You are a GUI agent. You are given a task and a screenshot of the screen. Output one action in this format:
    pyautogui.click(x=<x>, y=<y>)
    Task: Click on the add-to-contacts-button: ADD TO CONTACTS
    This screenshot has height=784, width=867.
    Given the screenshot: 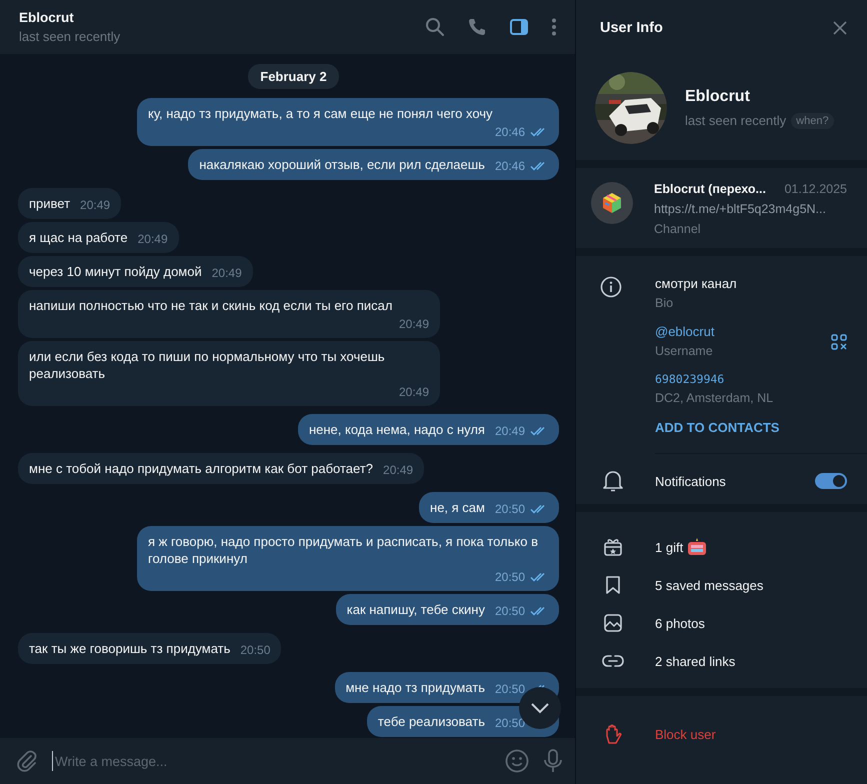 What is the action you would take?
    pyautogui.click(x=717, y=427)
    